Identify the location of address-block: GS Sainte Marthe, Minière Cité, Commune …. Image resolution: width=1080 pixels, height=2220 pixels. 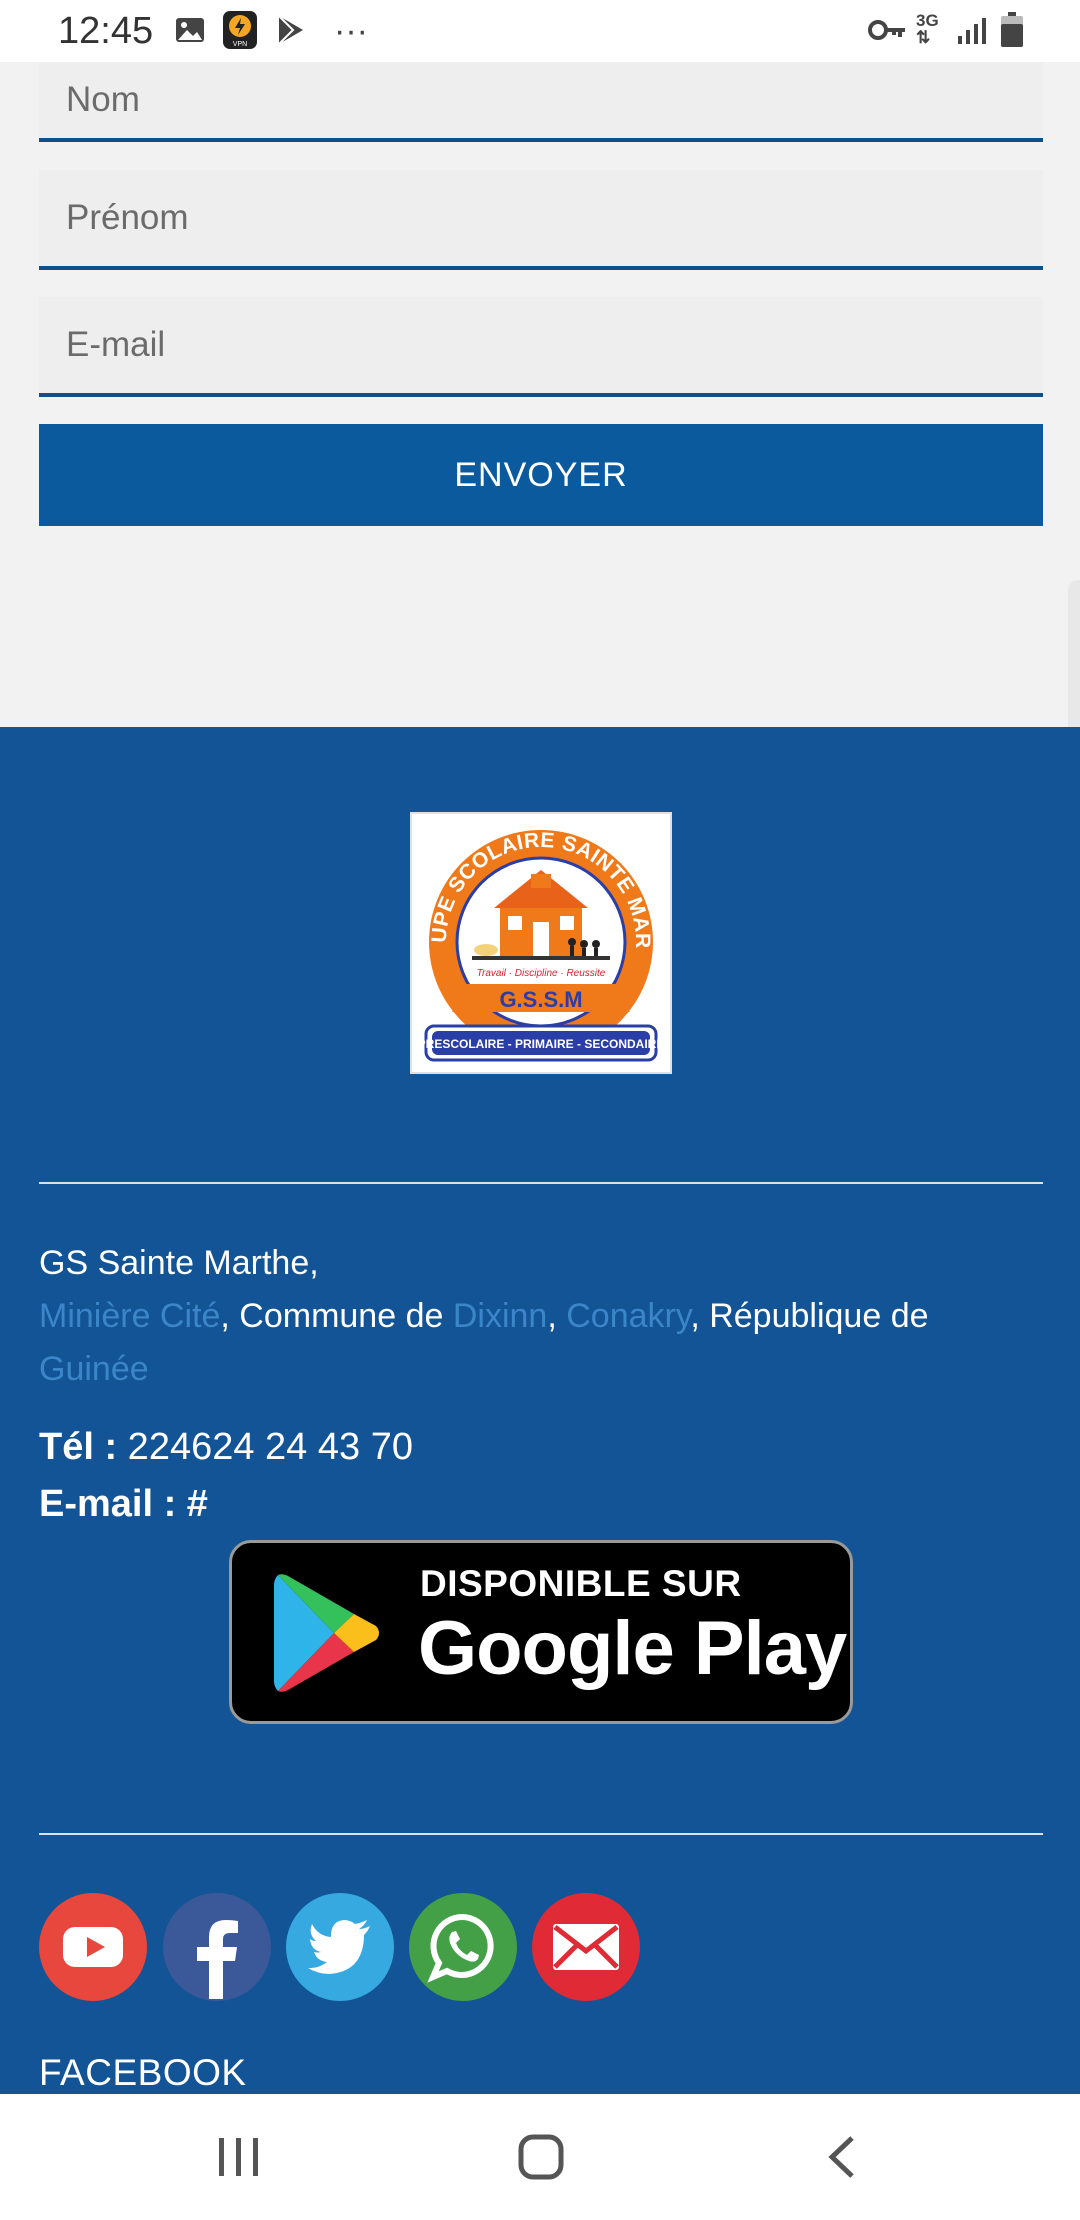
(484, 1316).